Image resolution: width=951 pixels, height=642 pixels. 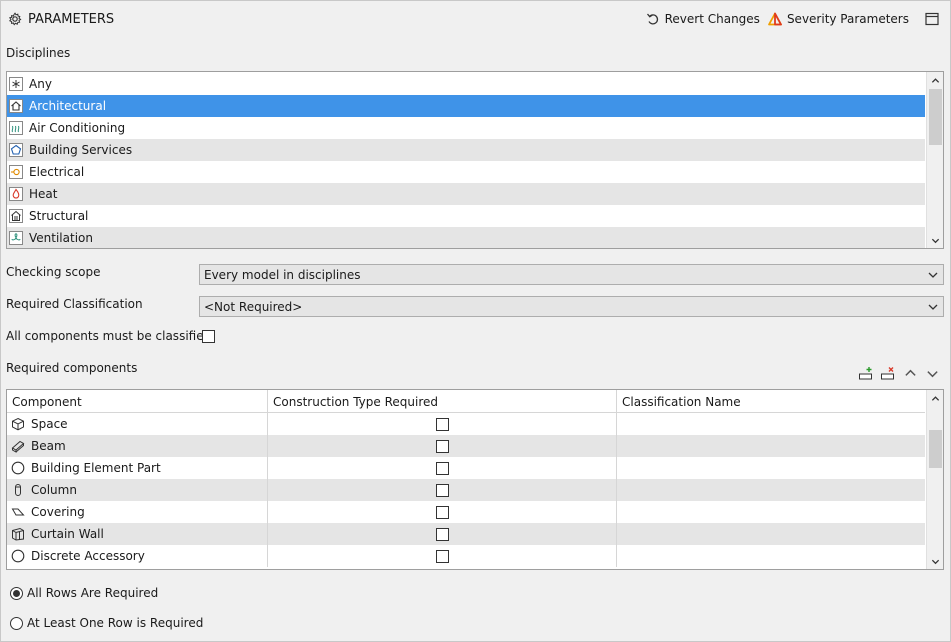 I want to click on table-row: Covering, so click(x=466, y=512).